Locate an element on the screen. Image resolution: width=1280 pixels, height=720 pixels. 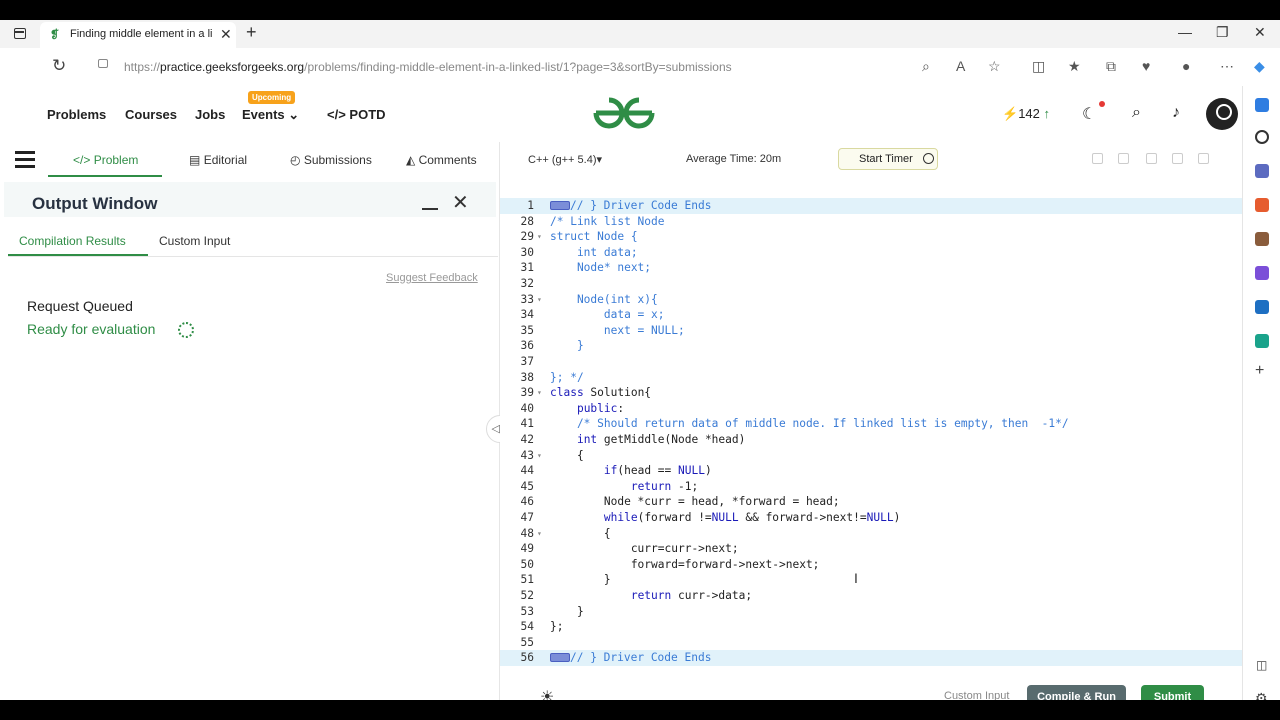
nav-jobs: Jobs is located at coordinates (210, 114).